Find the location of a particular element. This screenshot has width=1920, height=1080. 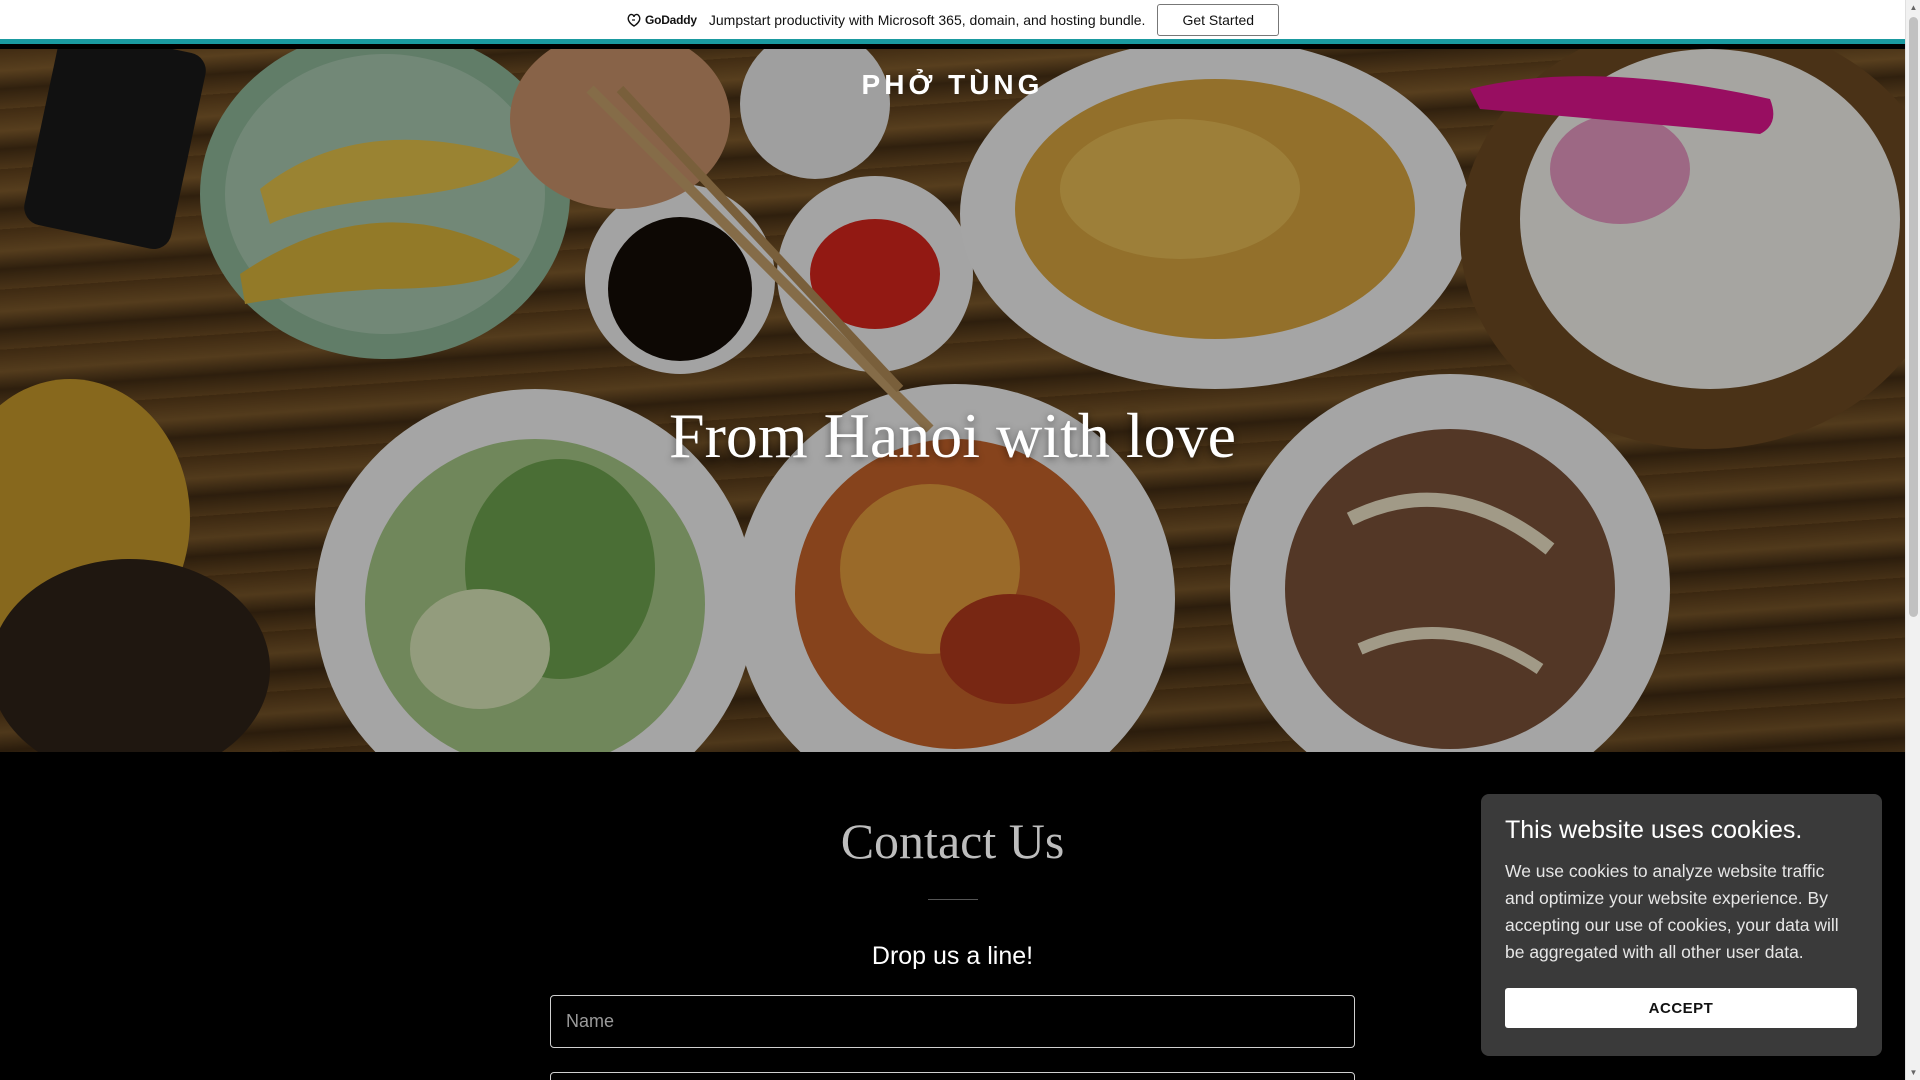

godaddy-logo: GoDaddy is located at coordinates (661, 20).